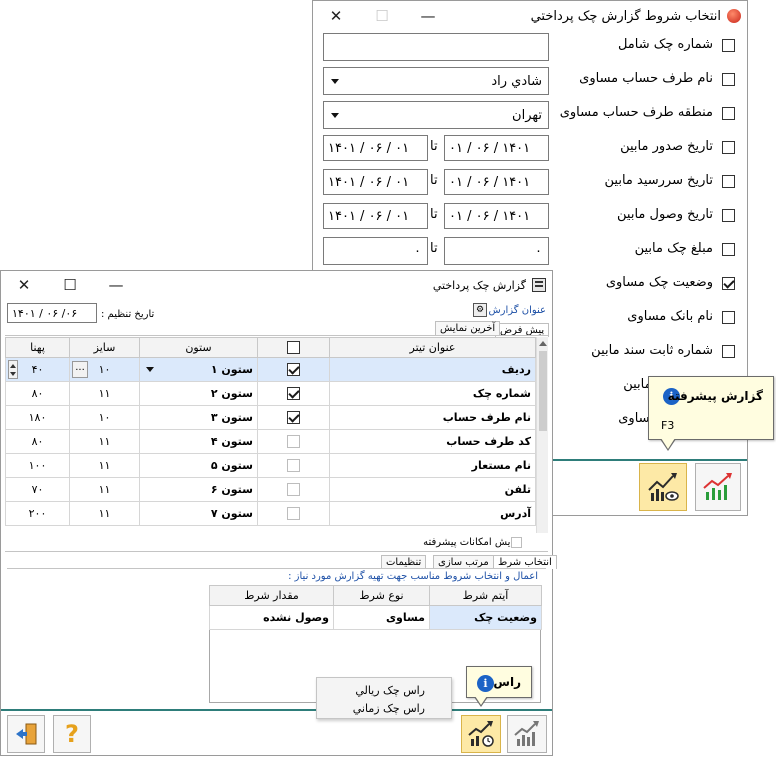  What do you see at coordinates (13, 374) in the screenshot?
I see `stepper-down-icon` at bounding box center [13, 374].